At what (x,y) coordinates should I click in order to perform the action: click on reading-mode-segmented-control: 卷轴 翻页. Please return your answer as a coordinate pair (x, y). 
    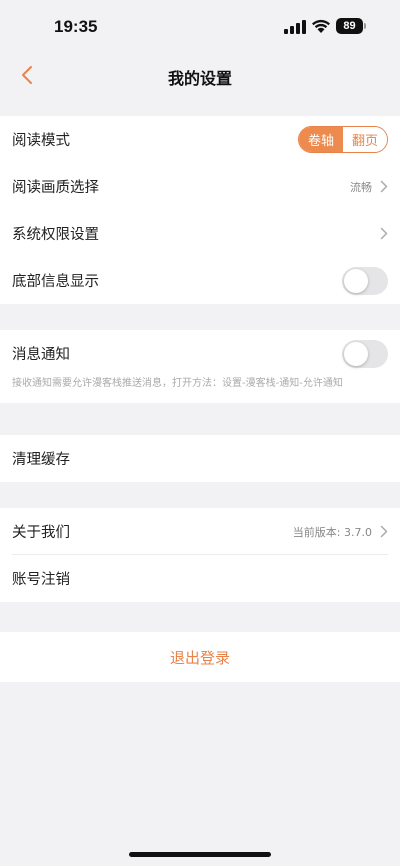
    Looking at the image, I should click on (343, 139).